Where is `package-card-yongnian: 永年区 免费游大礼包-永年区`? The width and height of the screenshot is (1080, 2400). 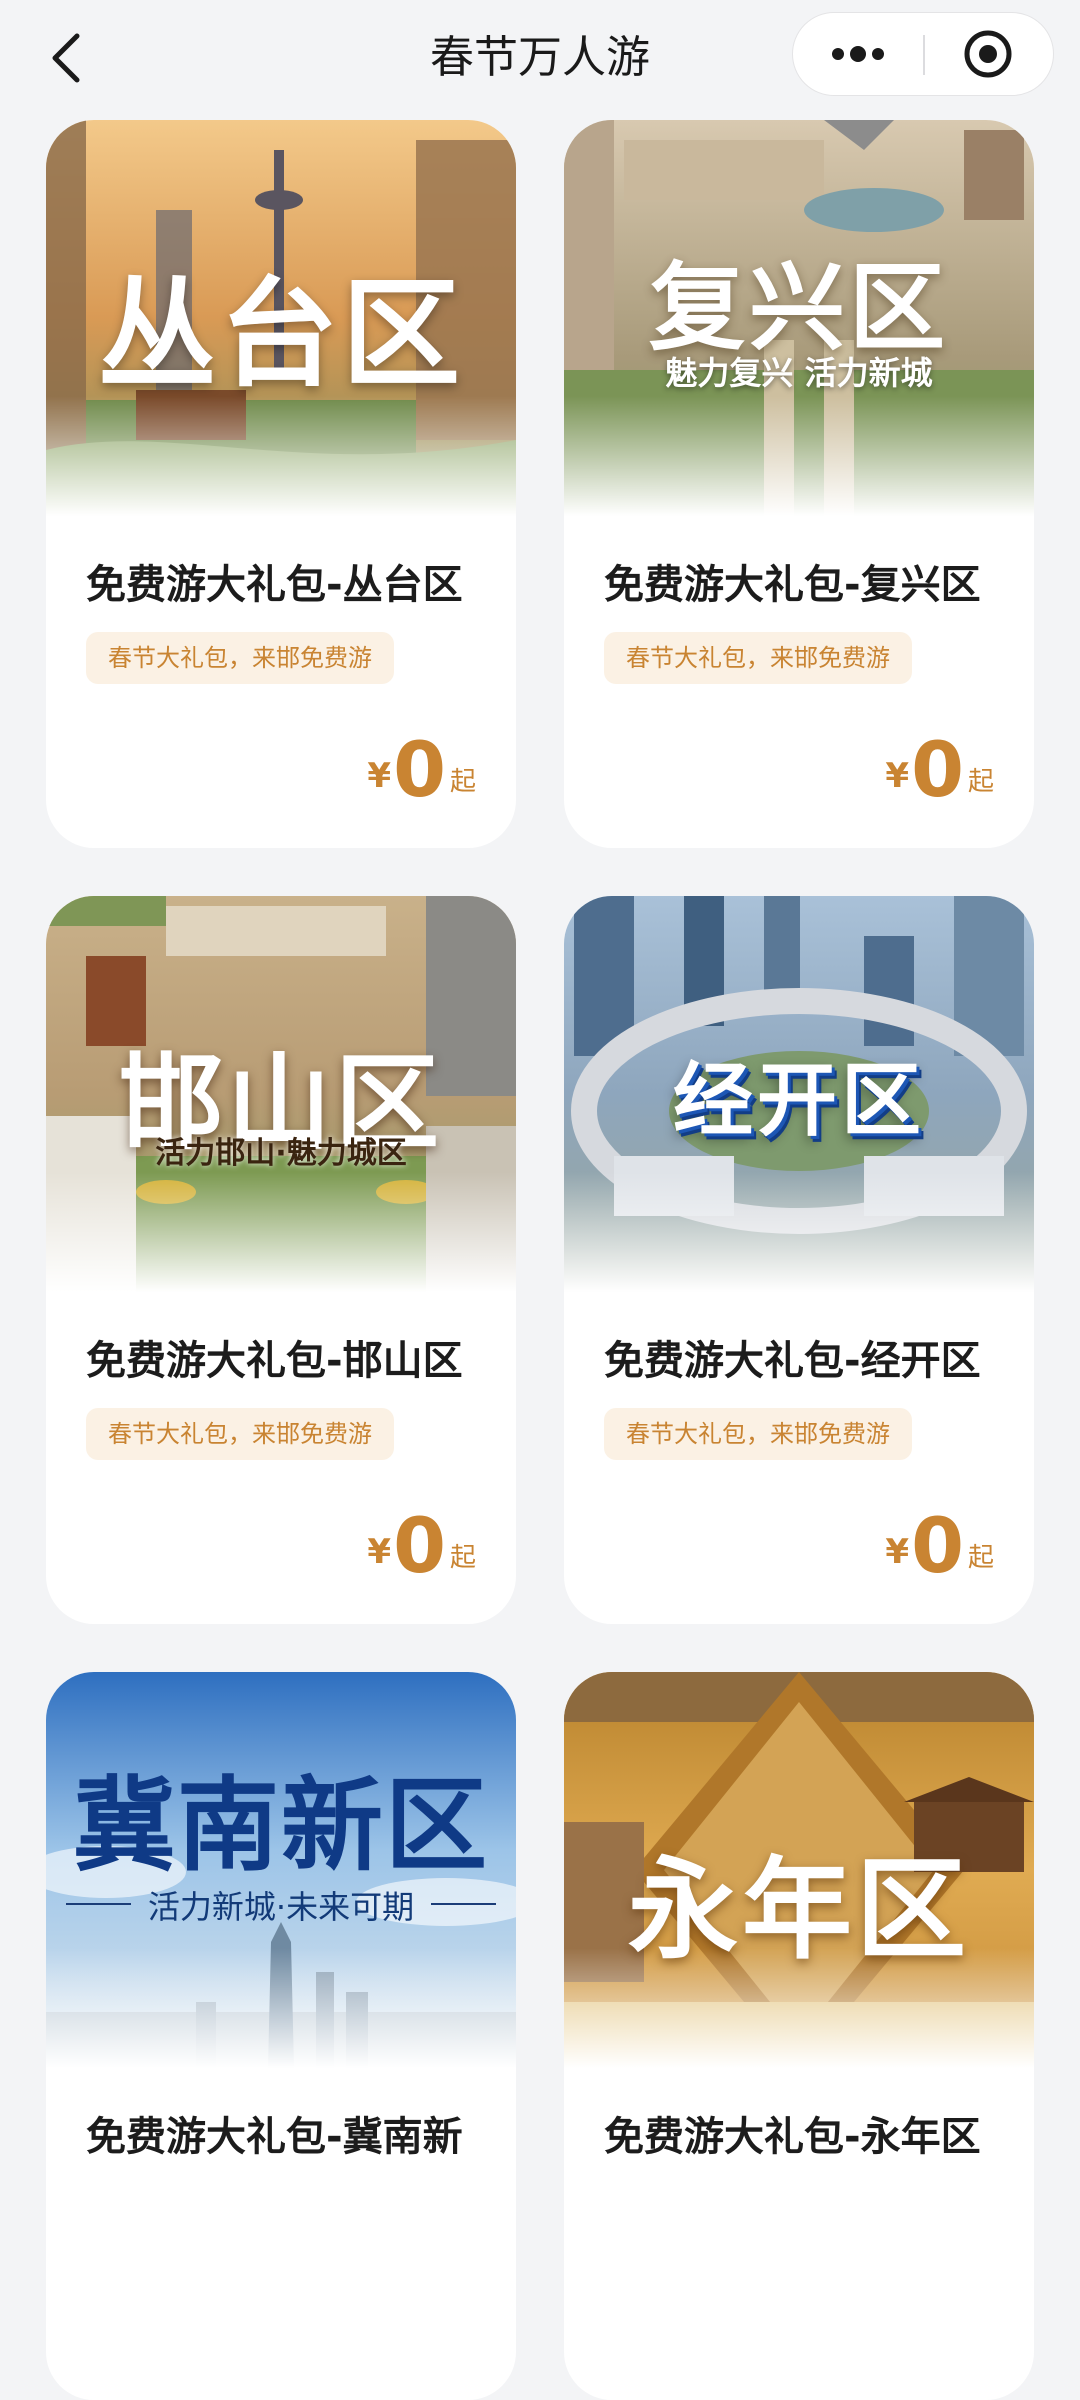
package-card-yongnian: 永年区 免费游大礼包-永年区 is located at coordinates (799, 2036).